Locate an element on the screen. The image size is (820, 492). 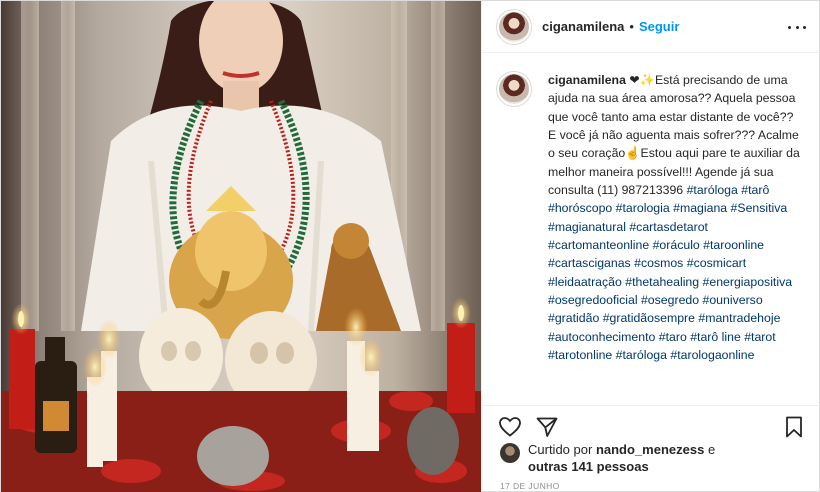
caption-username: ciganamilena is located at coordinates (587, 80).